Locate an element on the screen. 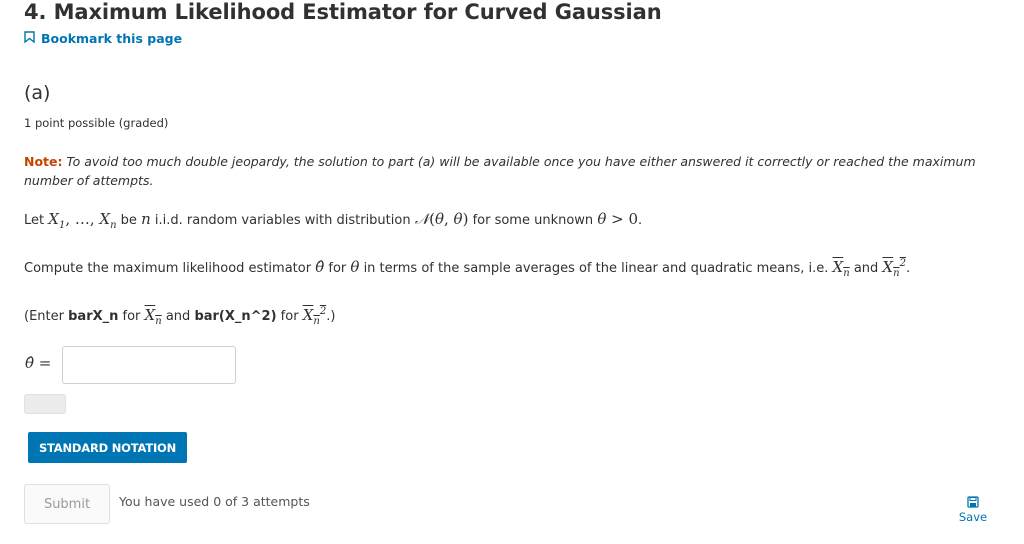 The width and height of the screenshot is (1024, 544). answer-label: θ̂ = is located at coordinates (38, 363).